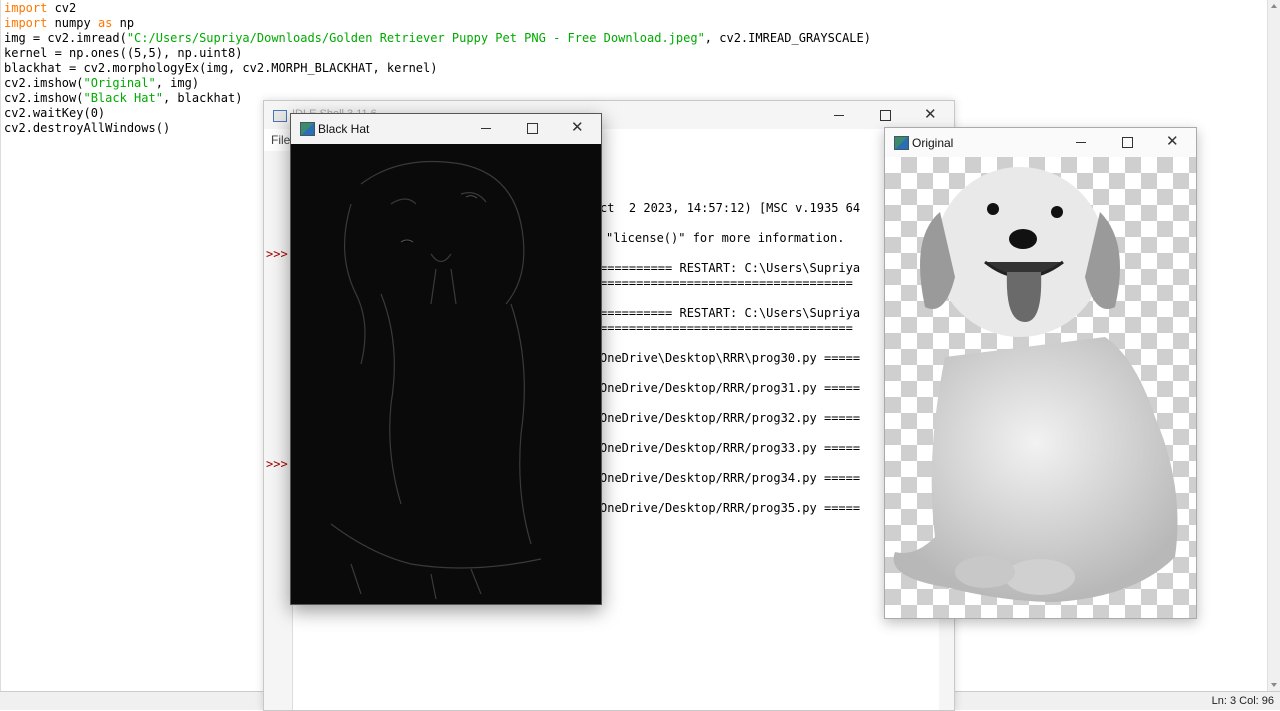  What do you see at coordinates (280, 140) in the screenshot?
I see `menu-file: File` at bounding box center [280, 140].